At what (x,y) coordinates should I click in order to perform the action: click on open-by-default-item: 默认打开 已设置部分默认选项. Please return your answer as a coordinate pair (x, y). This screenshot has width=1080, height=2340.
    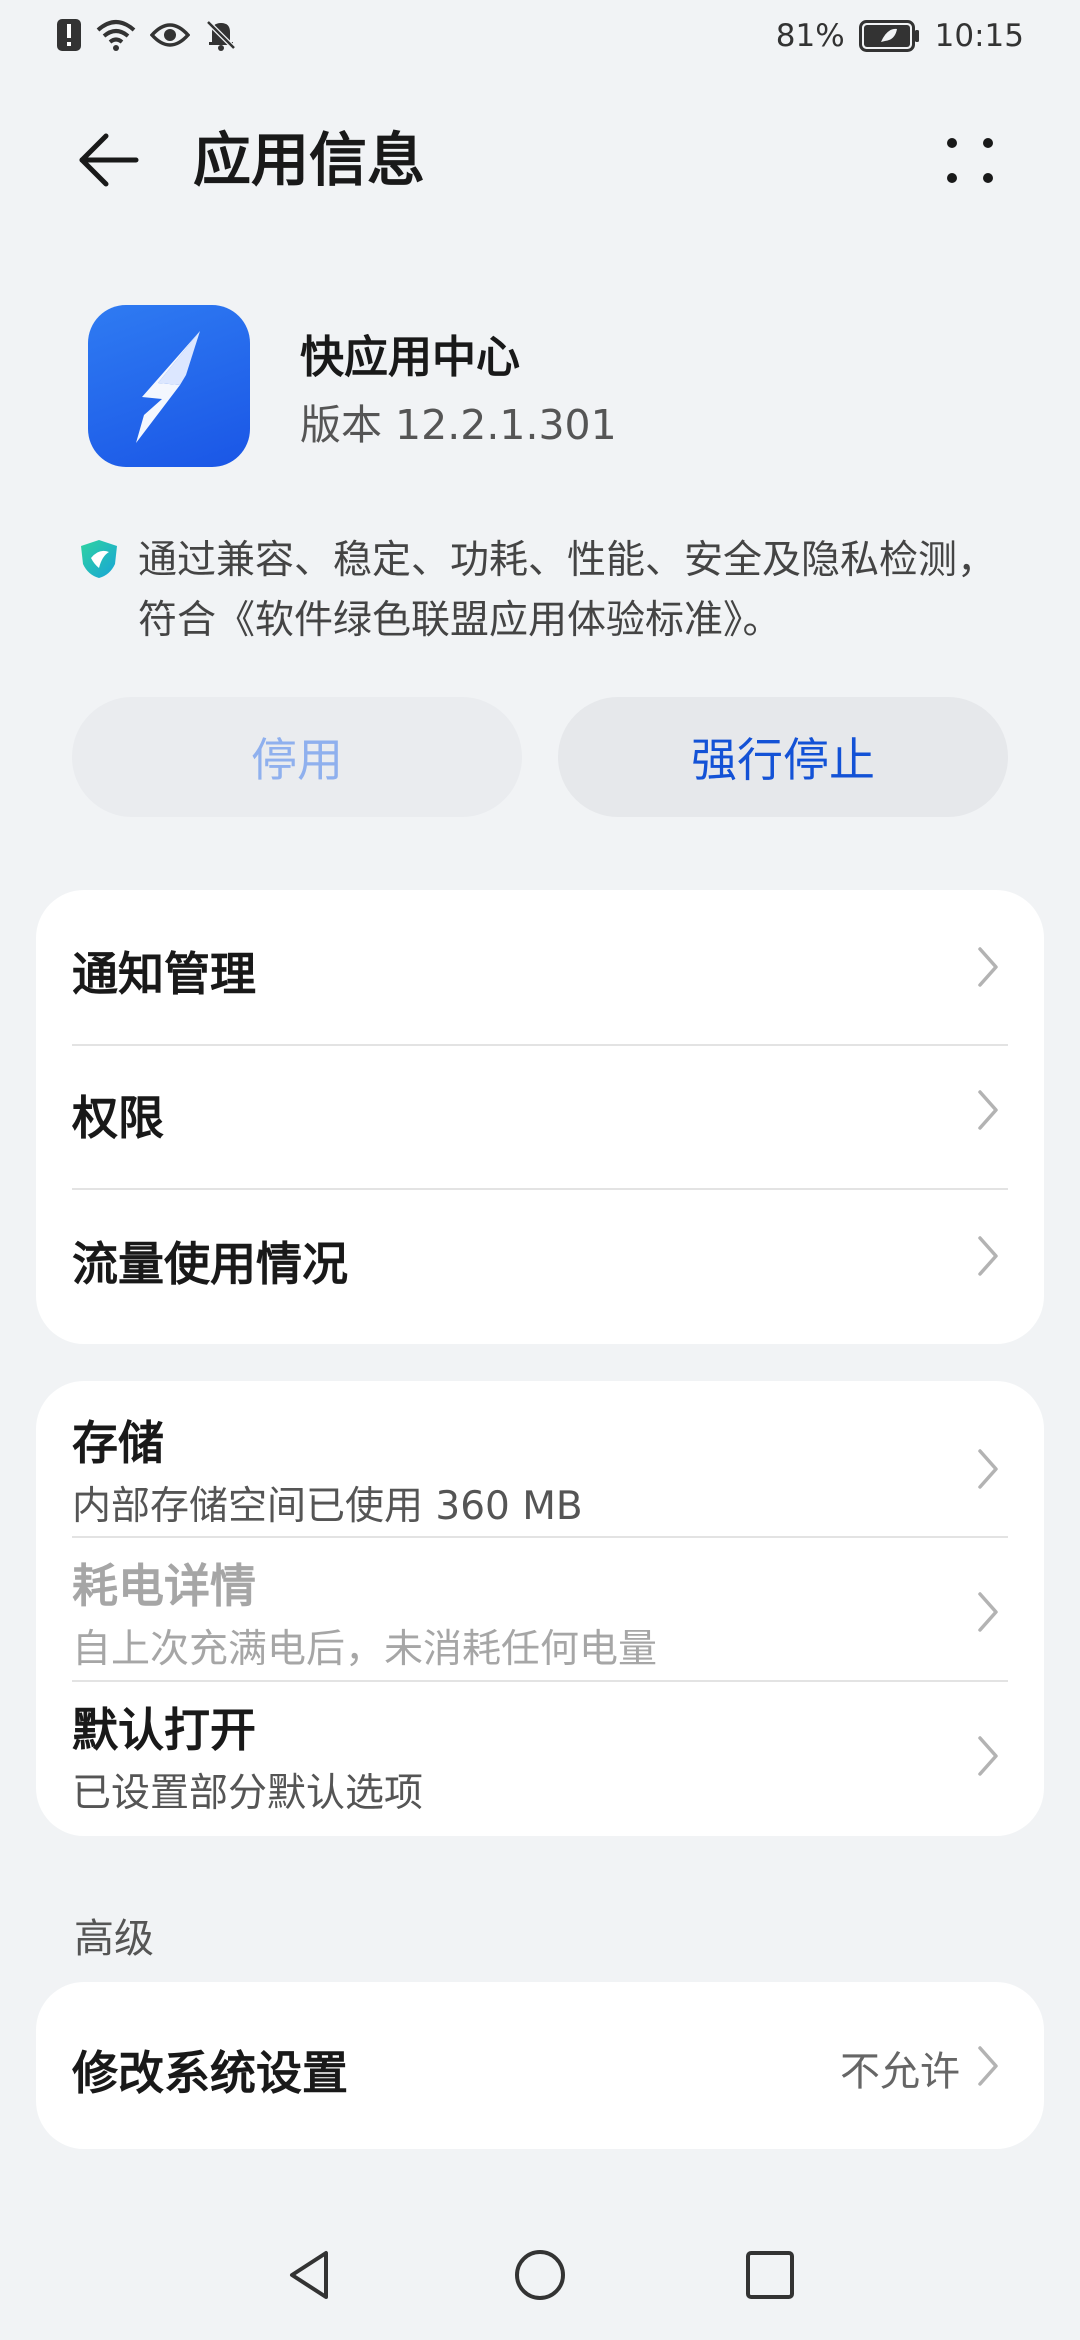
    Looking at the image, I should click on (540, 1759).